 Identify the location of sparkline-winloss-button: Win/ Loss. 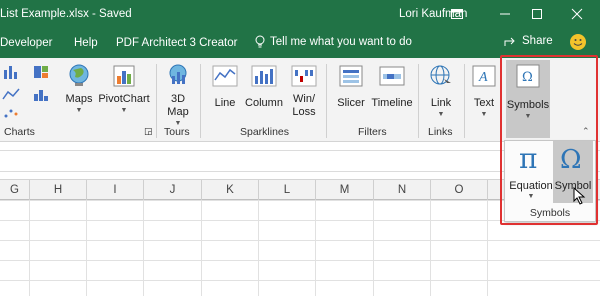
(304, 91).